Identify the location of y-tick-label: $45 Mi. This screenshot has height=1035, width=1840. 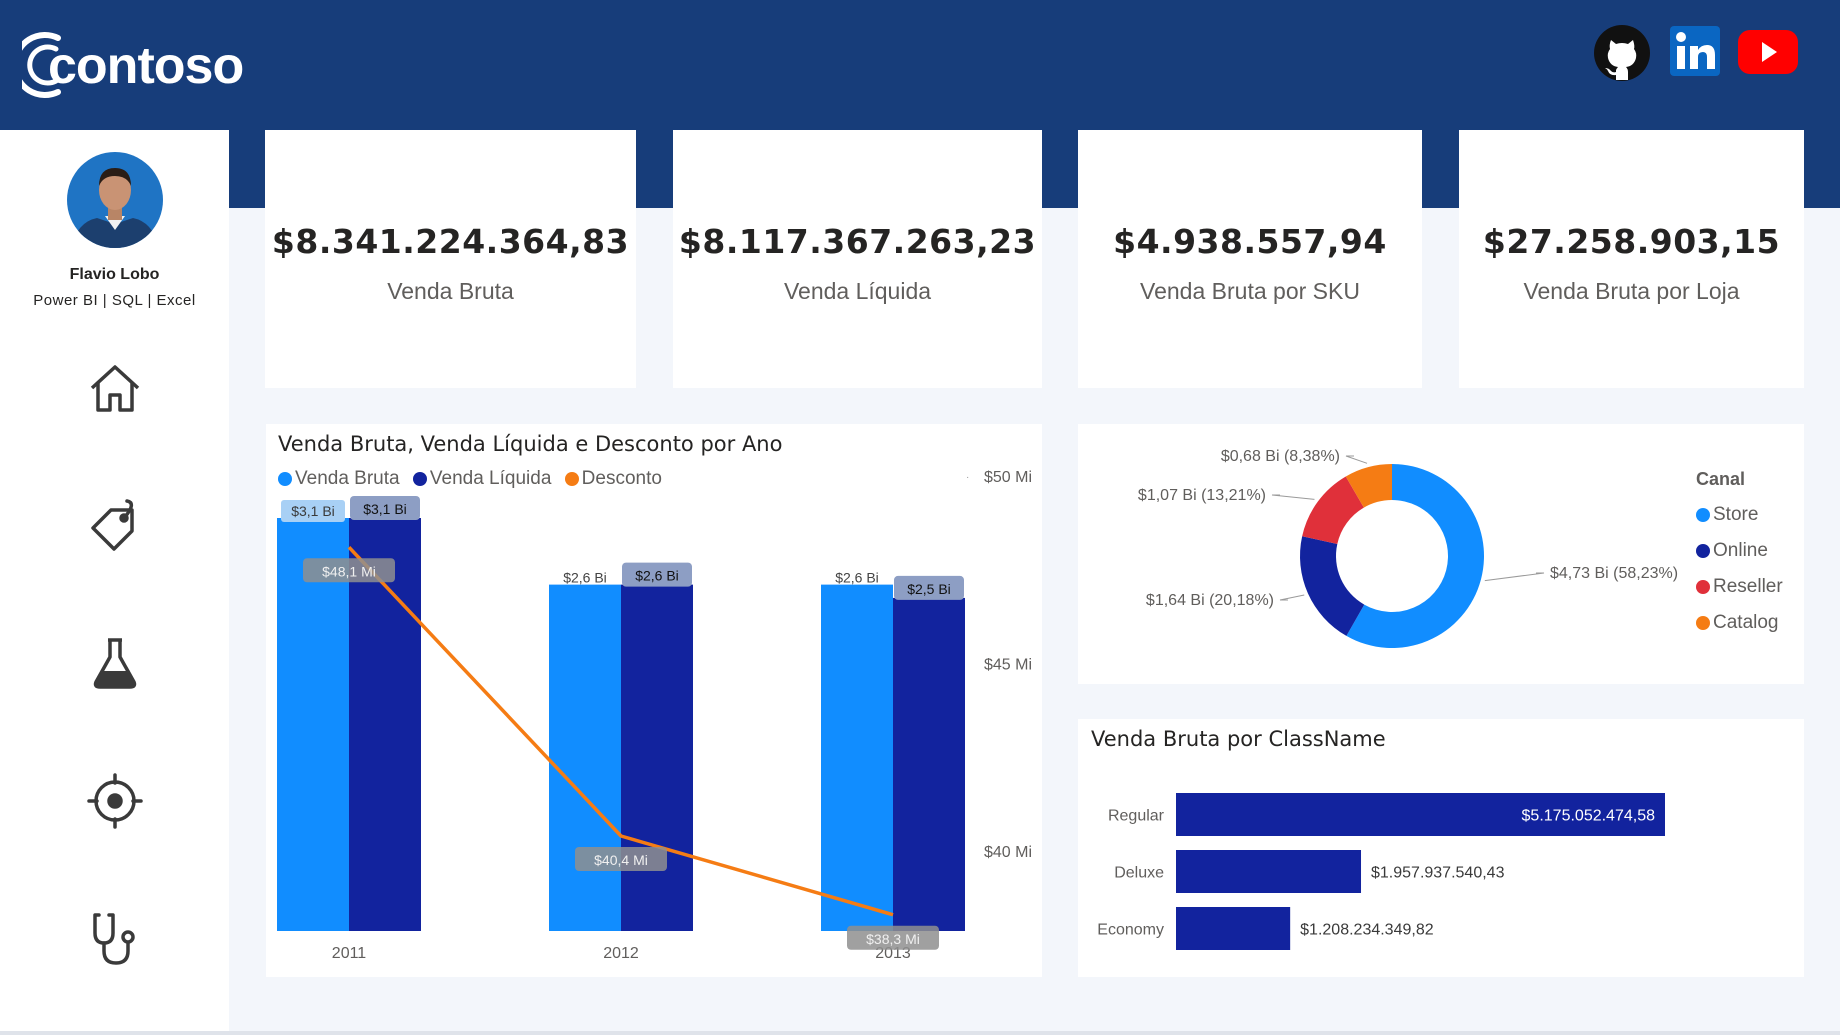
(1008, 665).